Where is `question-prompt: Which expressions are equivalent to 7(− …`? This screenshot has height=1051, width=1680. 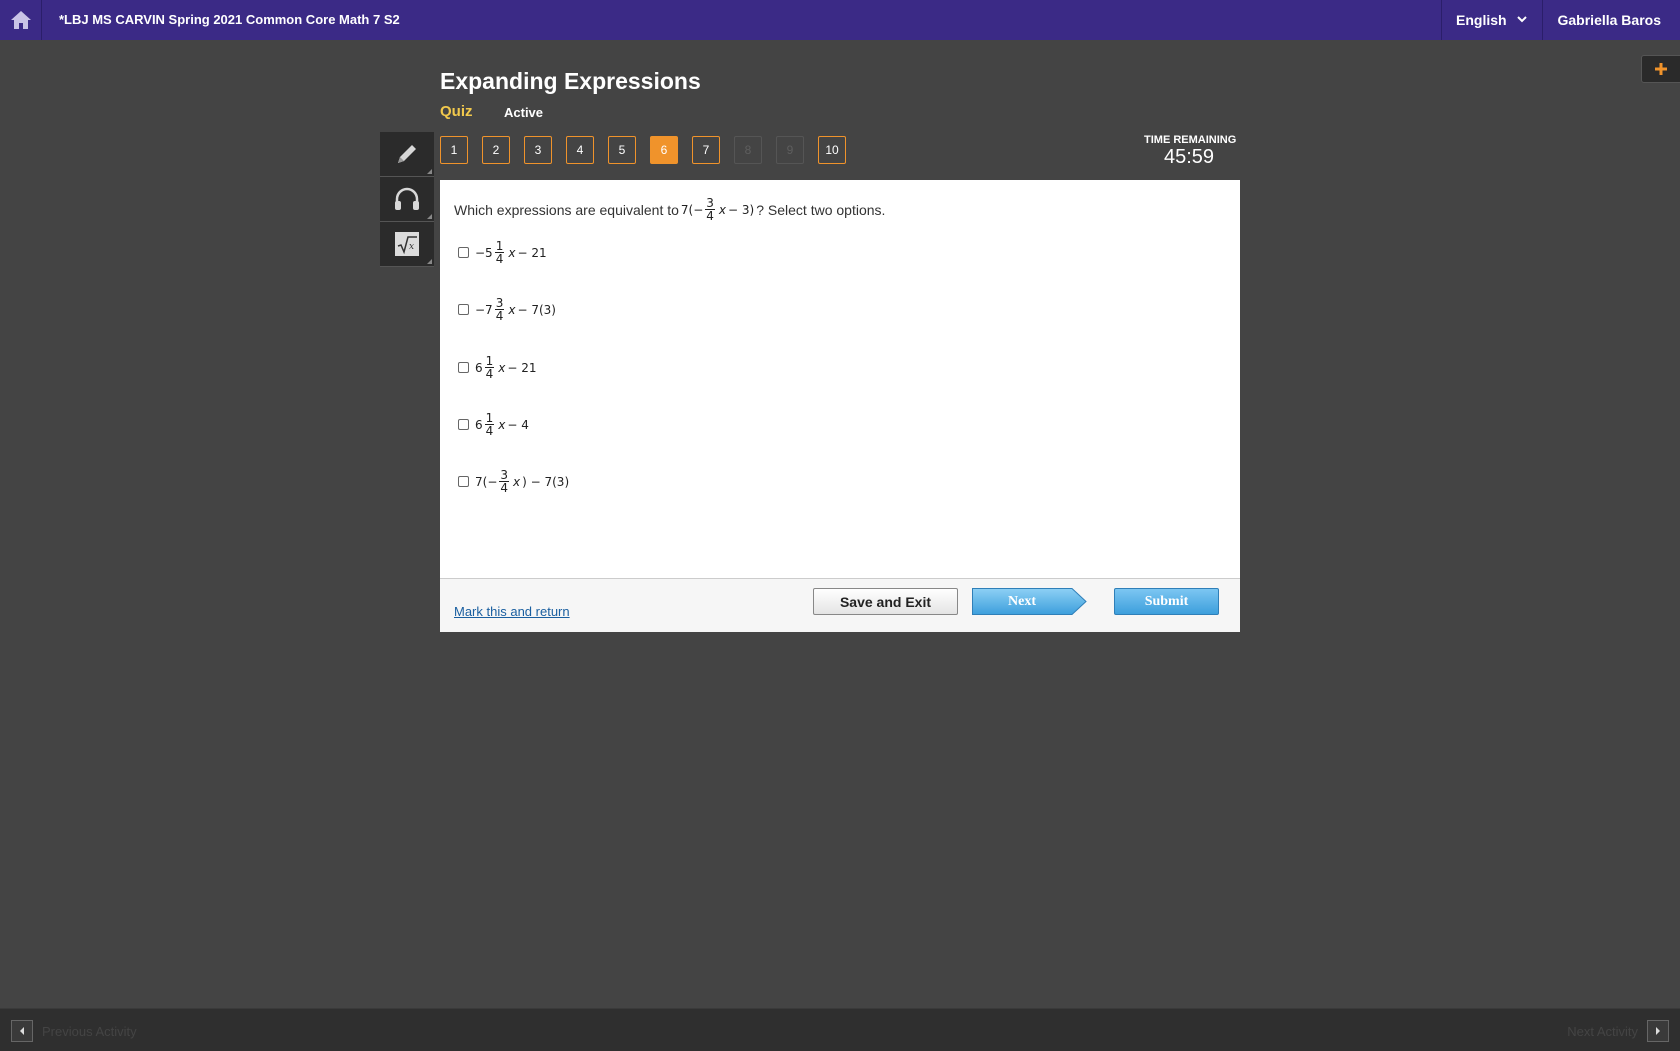 question-prompt: Which expressions are equivalent to 7(− … is located at coordinates (669, 209).